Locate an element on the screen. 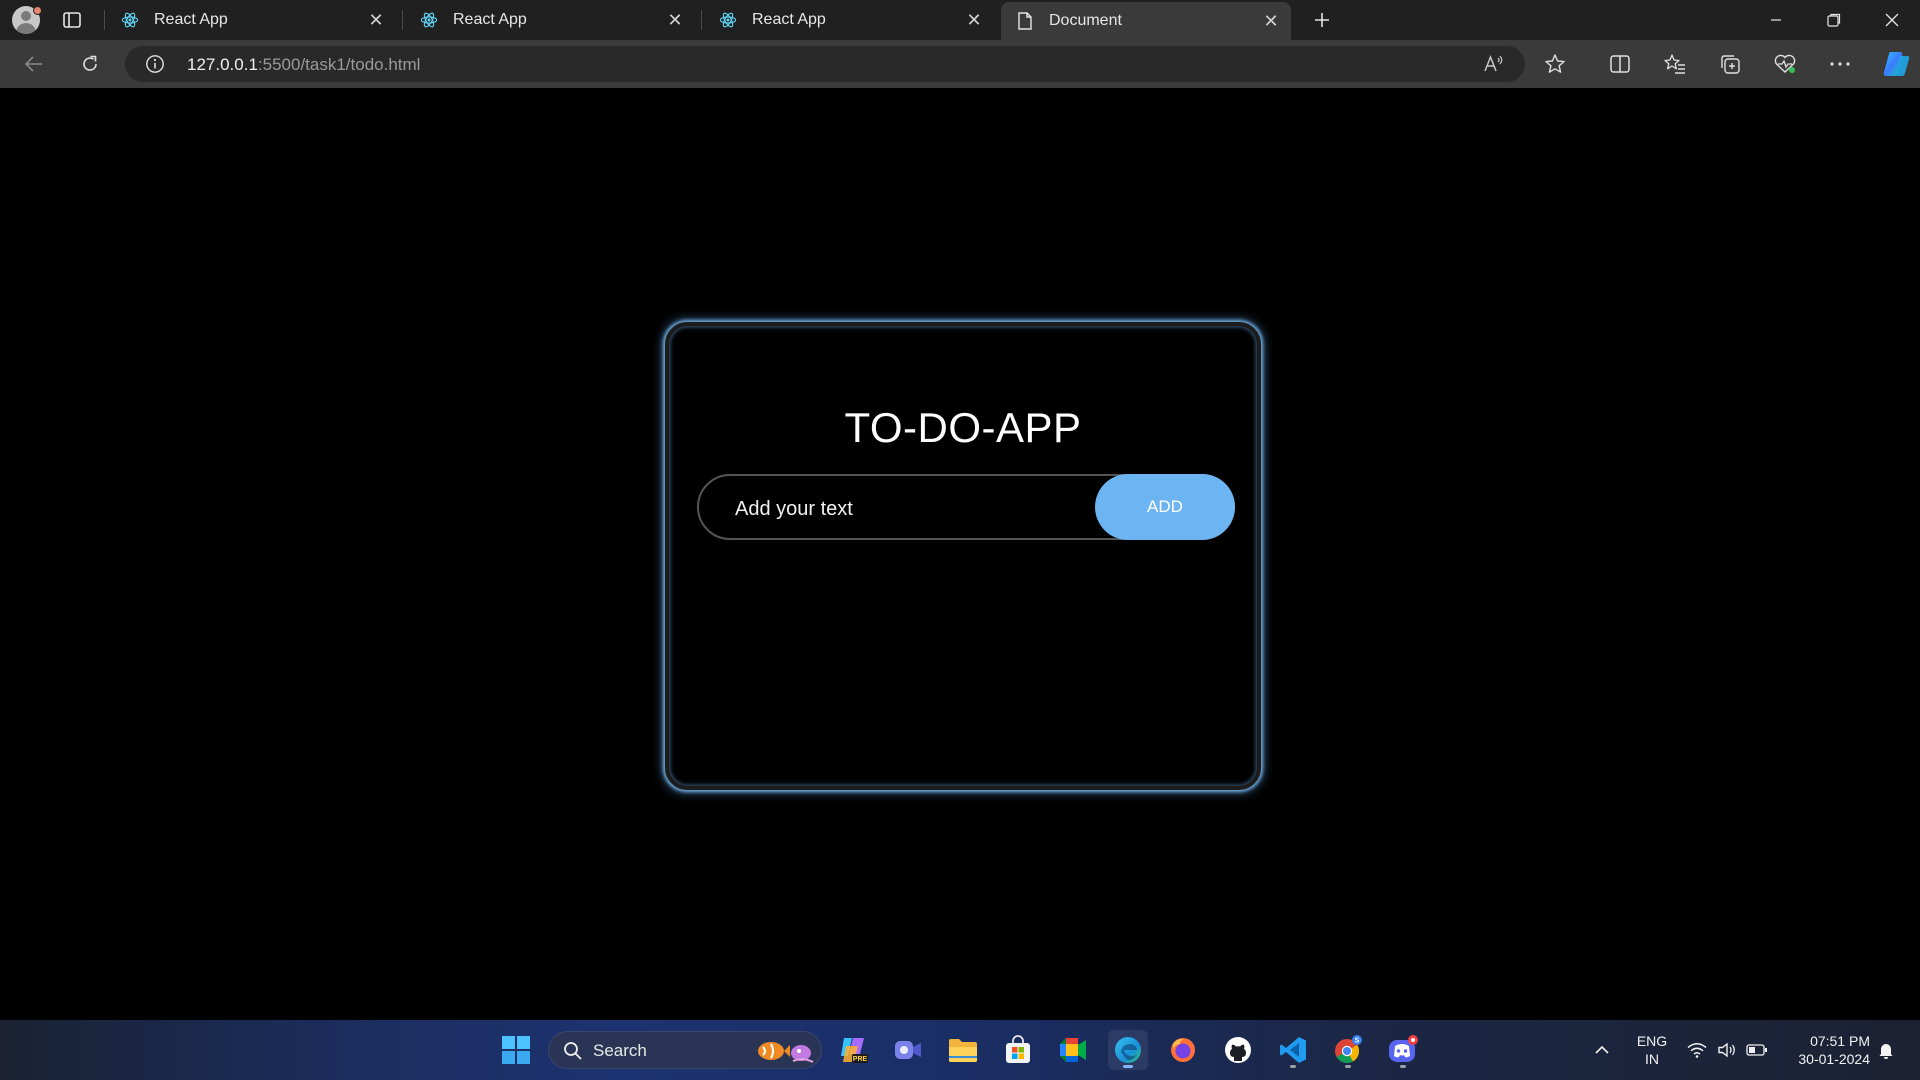 The height and width of the screenshot is (1080, 1920). browser-toolbar: 127.0.0.1:5500/task1/todo.html is located at coordinates (960, 64).